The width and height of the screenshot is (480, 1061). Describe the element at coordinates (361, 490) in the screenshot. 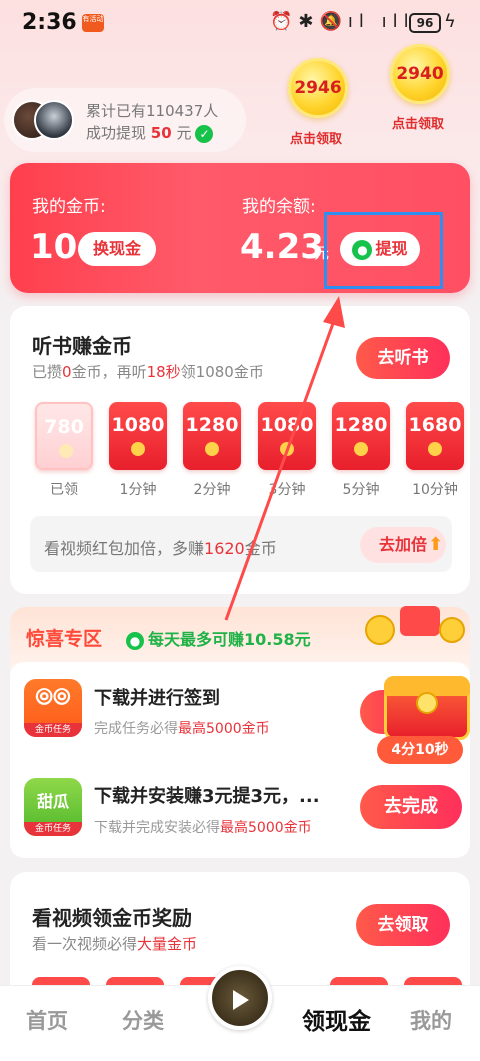

I see `envelope-label: 5分钟` at that location.